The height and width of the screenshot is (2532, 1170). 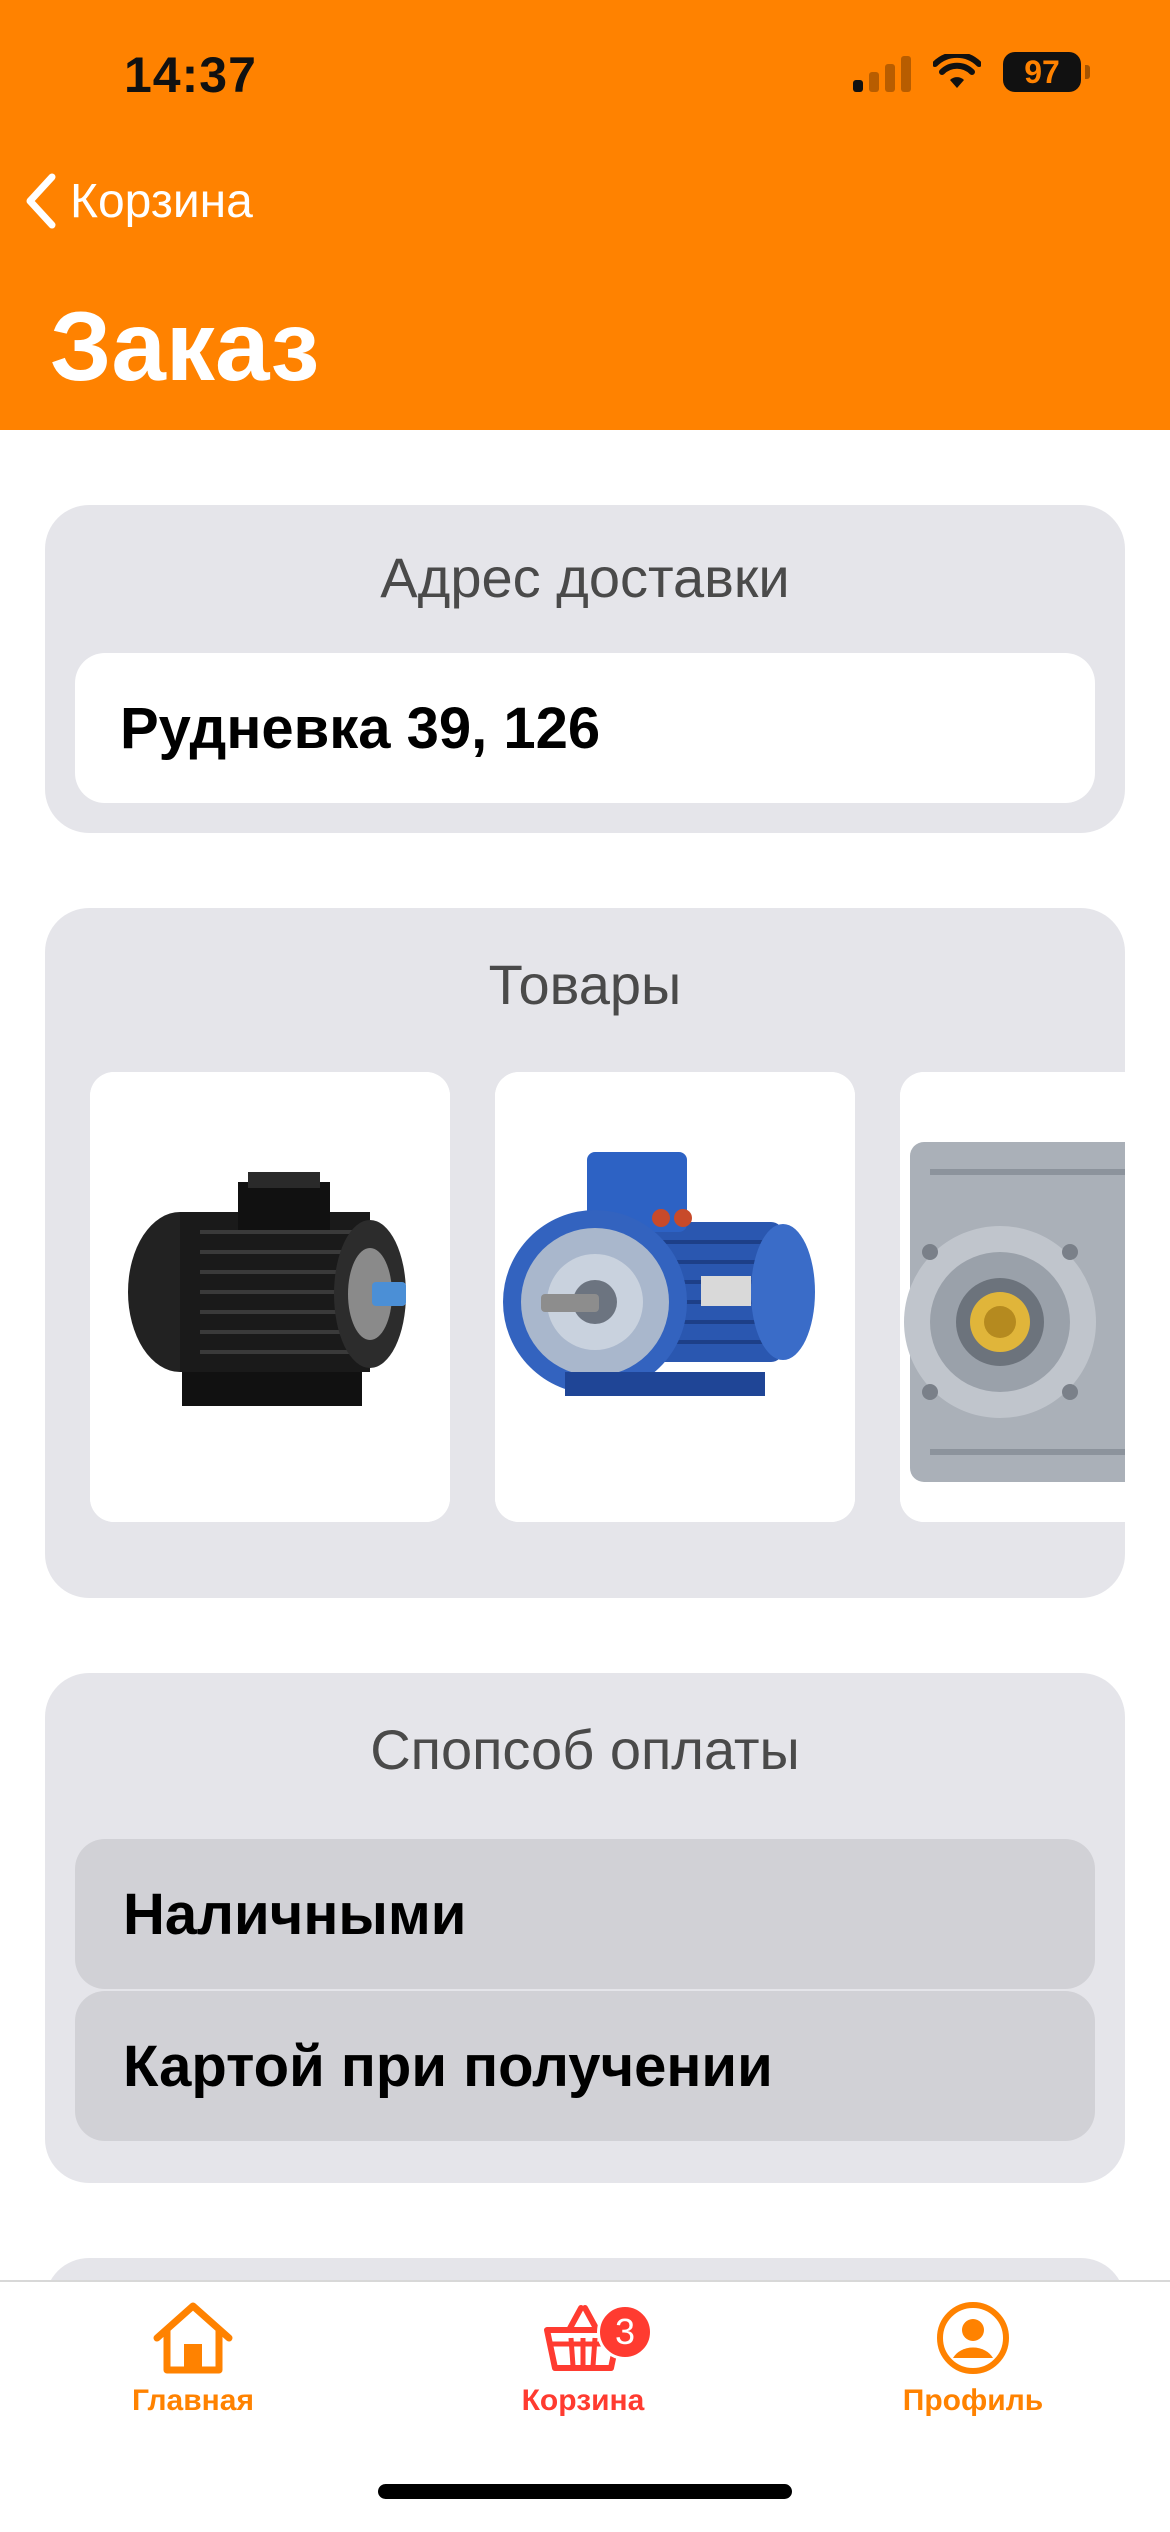 What do you see at coordinates (625, 2332) in the screenshot?
I see `cart-count-badge: 3` at bounding box center [625, 2332].